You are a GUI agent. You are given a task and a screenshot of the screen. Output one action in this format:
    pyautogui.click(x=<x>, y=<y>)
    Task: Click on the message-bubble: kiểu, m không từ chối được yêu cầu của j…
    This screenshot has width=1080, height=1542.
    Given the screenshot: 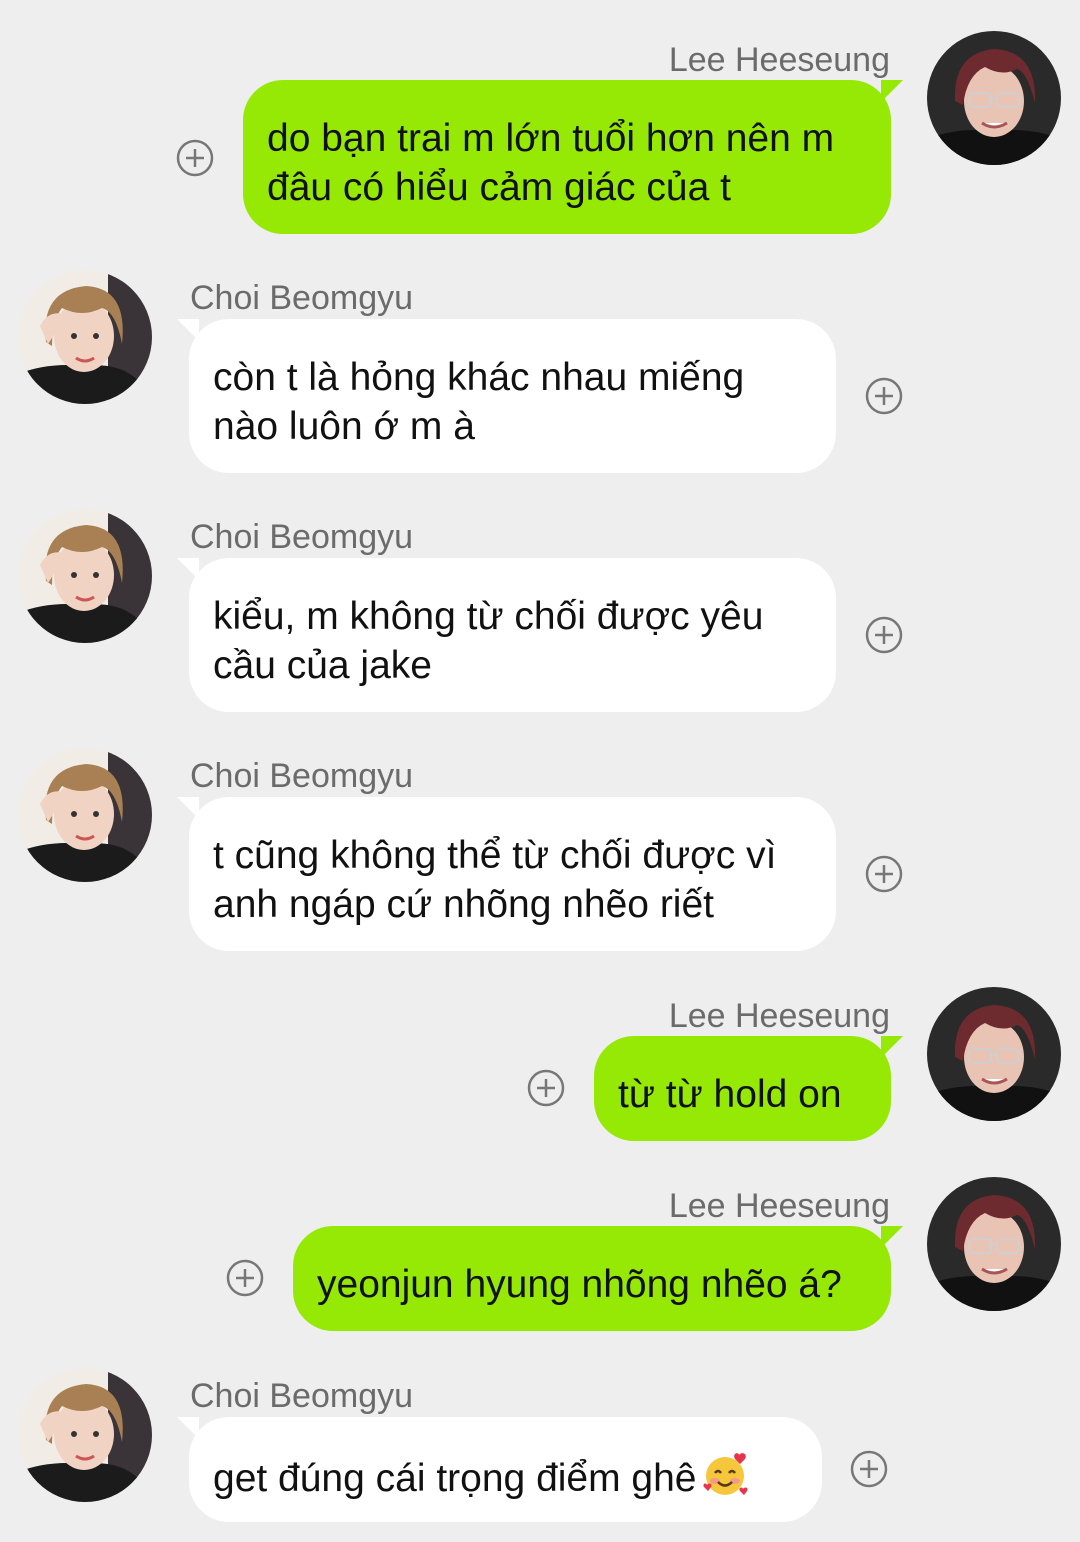 What is the action you would take?
    pyautogui.click(x=506, y=635)
    